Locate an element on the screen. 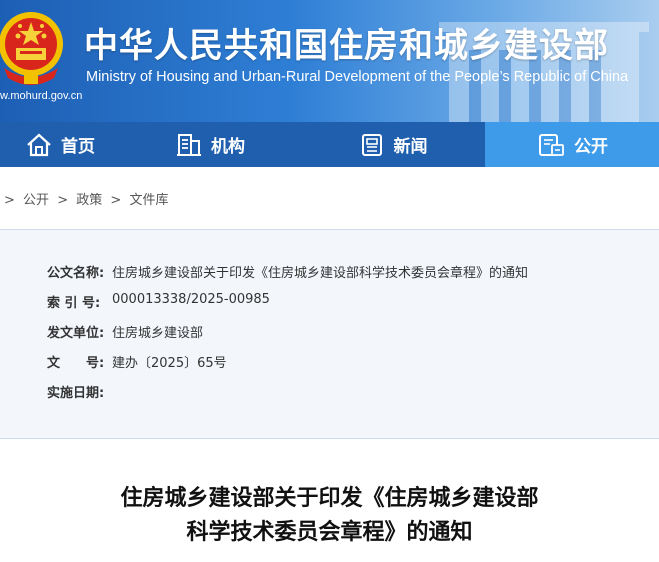 This screenshot has height=562, width=659. info-value-number: 建办〔2025〕65号 is located at coordinates (169, 363).